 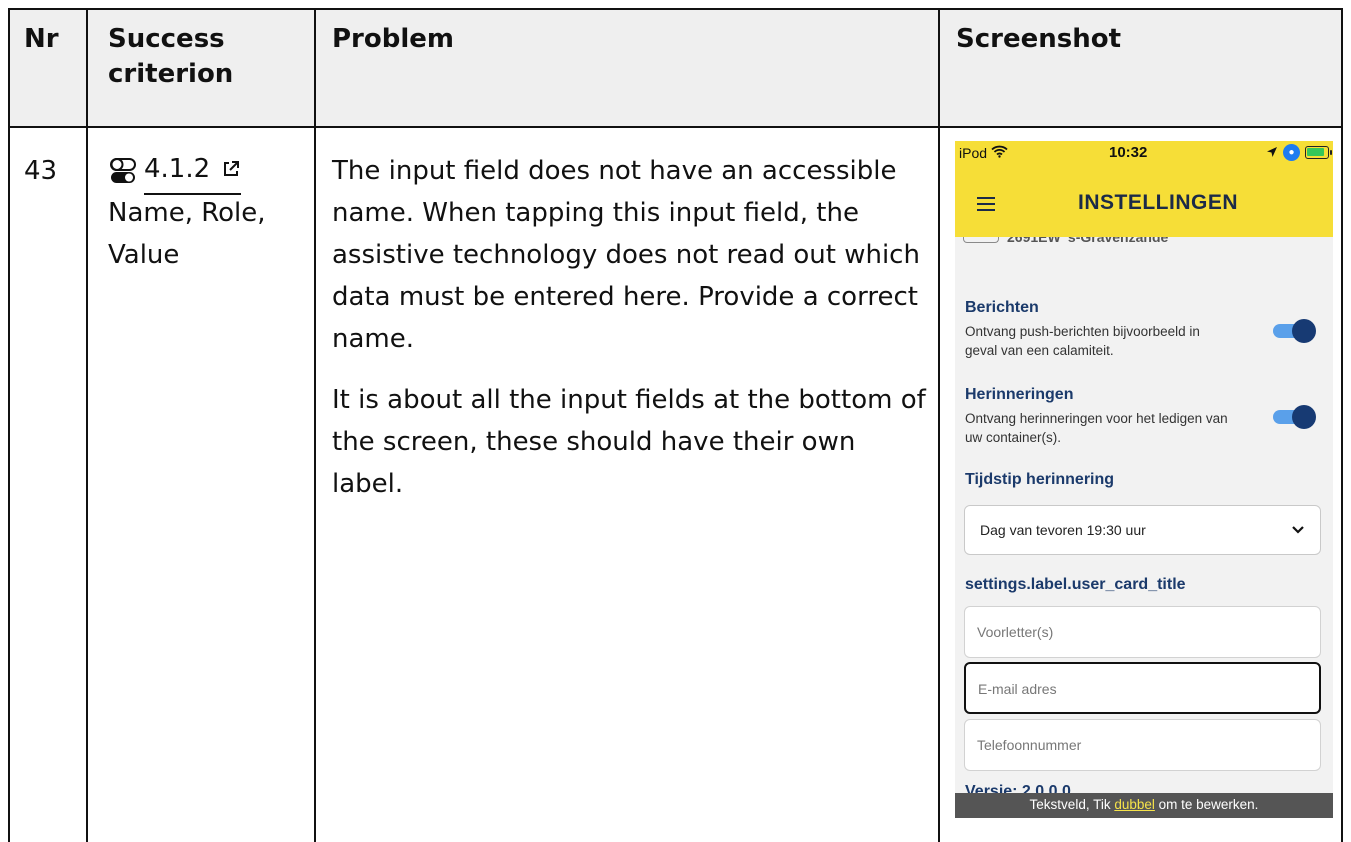 I want to click on toggle-switch-icon, so click(x=123, y=171).